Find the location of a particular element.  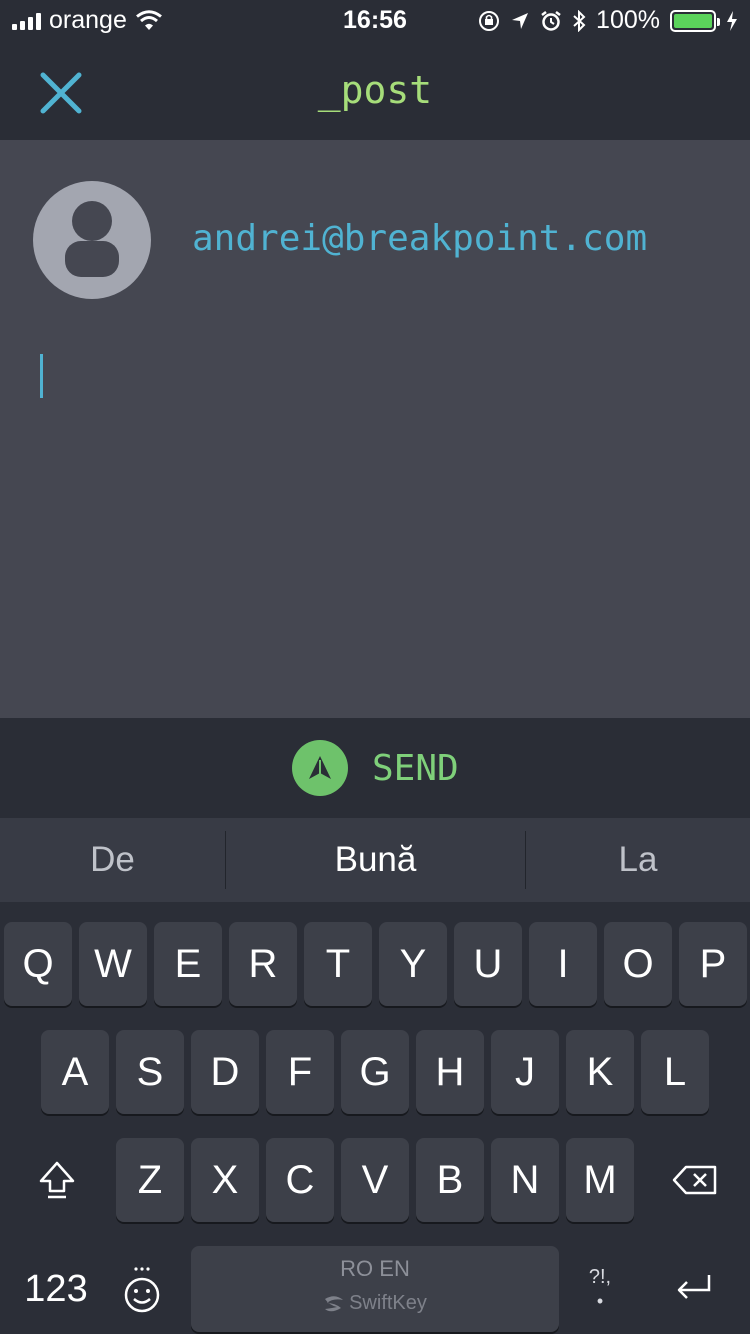

key-p: P is located at coordinates (713, 964).